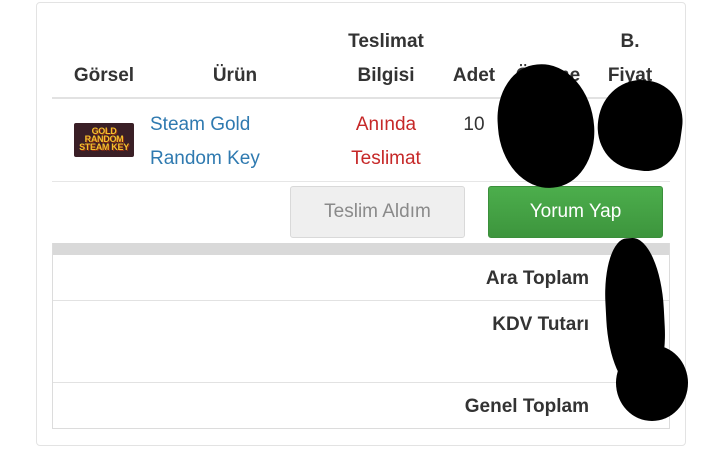  What do you see at coordinates (386, 75) in the screenshot?
I see `header-delivery-line2: Bilgisi` at bounding box center [386, 75].